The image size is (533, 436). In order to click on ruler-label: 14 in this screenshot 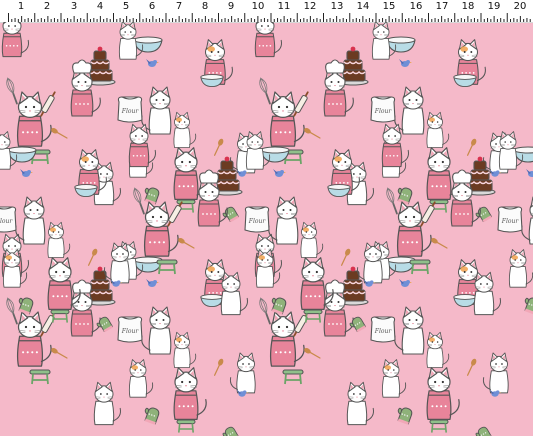, I will do `click(363, 6)`.